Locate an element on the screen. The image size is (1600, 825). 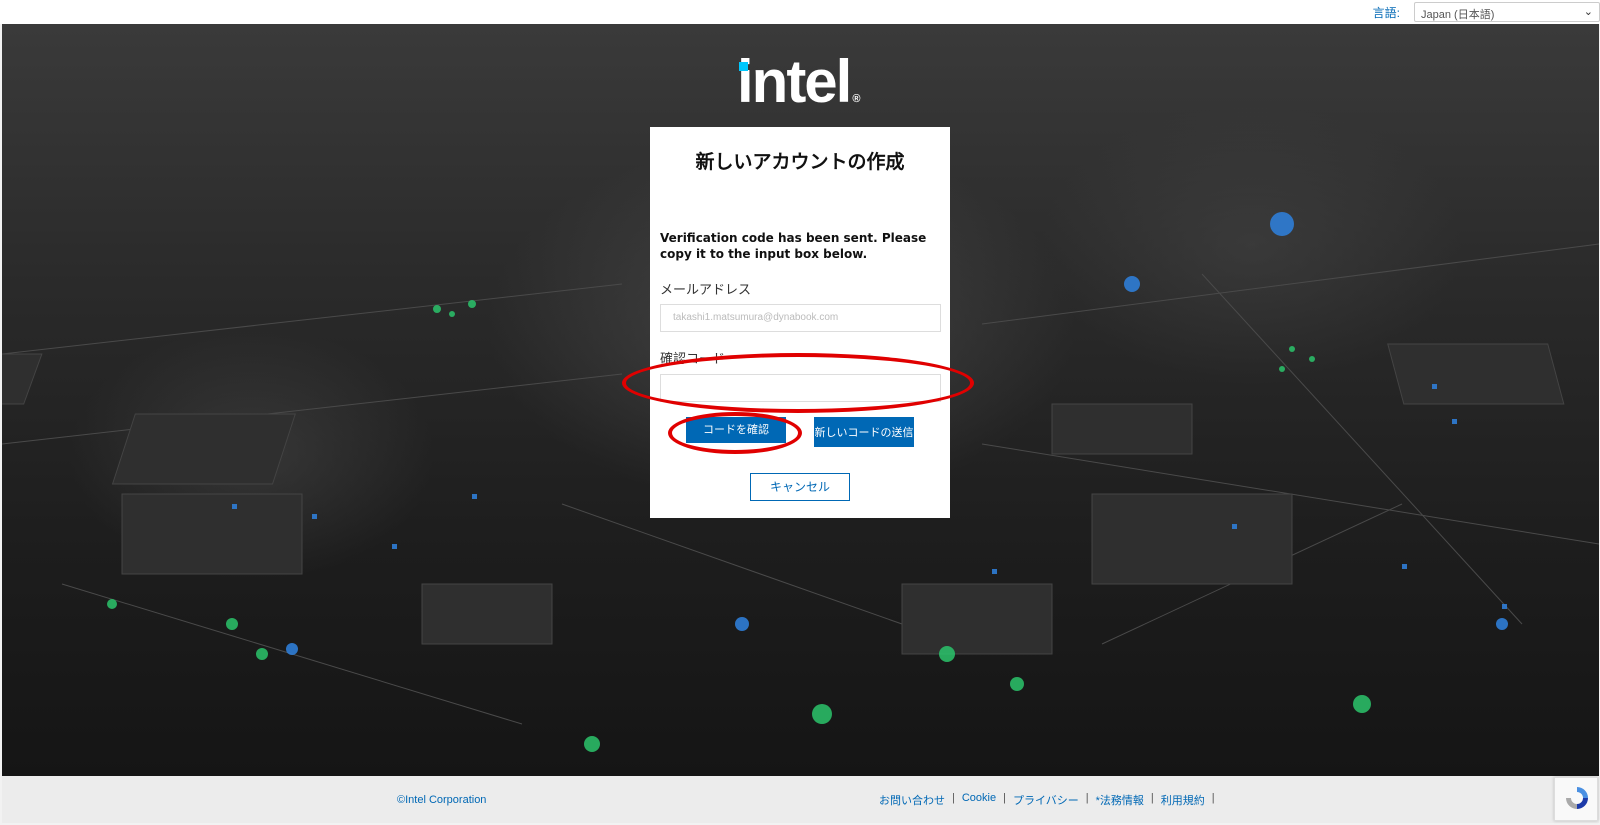
copyright-text: ©Intel Corporation is located at coordinates (442, 800).